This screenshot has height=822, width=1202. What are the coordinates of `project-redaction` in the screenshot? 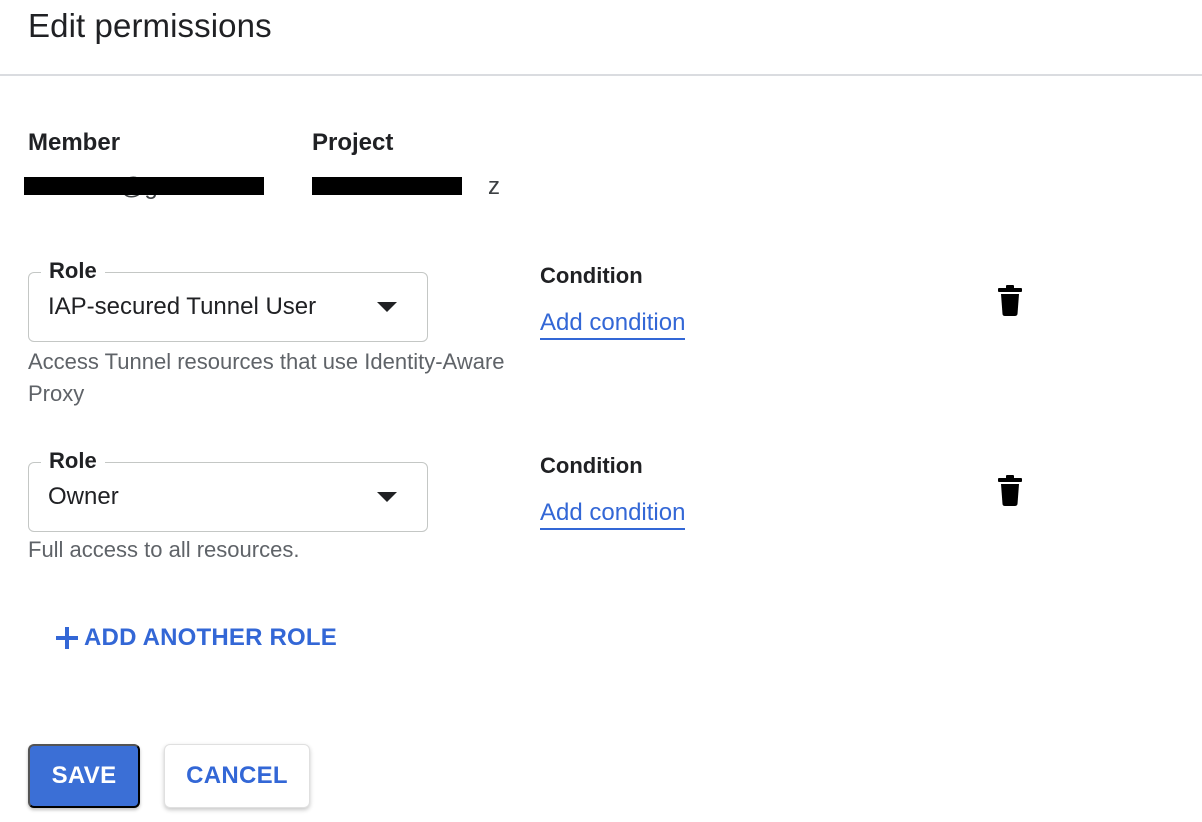 It's located at (387, 186).